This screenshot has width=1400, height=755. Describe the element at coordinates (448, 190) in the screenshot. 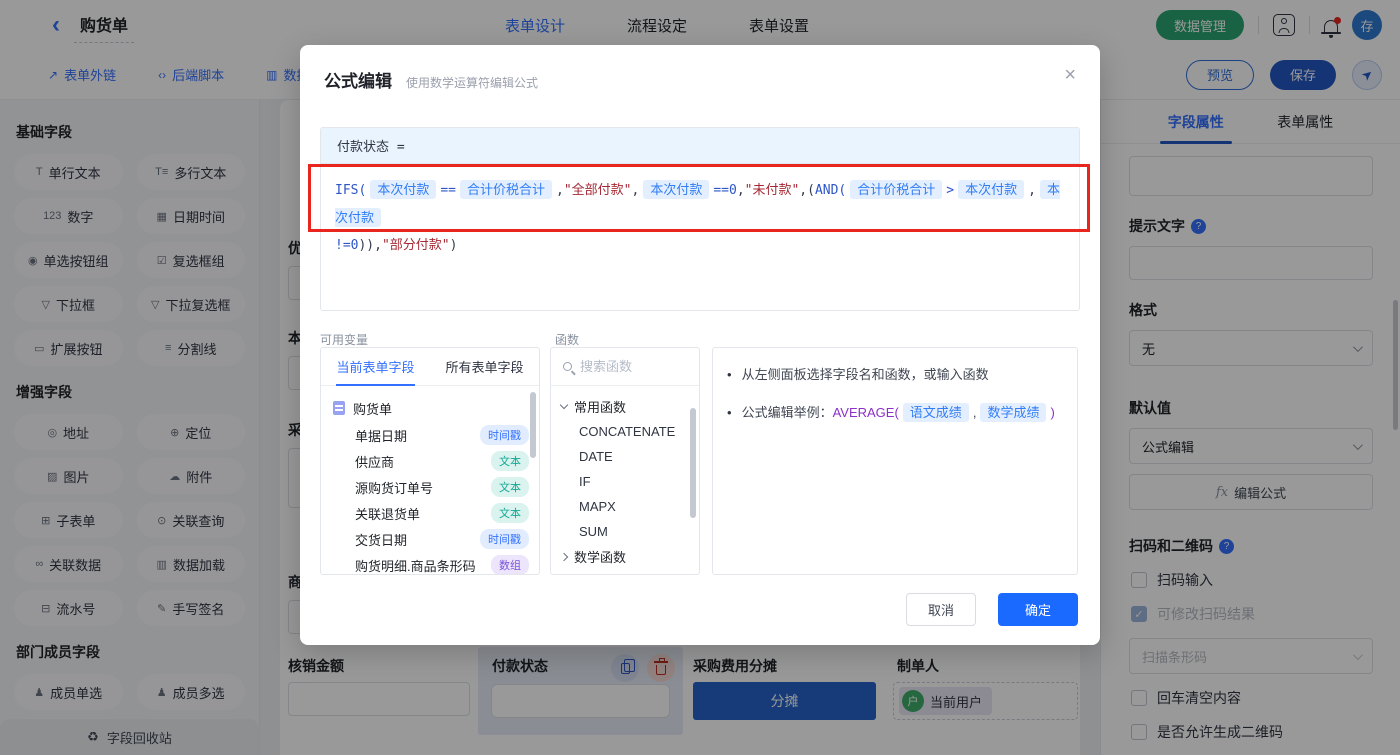

I see `formula-token-op: ==` at that location.